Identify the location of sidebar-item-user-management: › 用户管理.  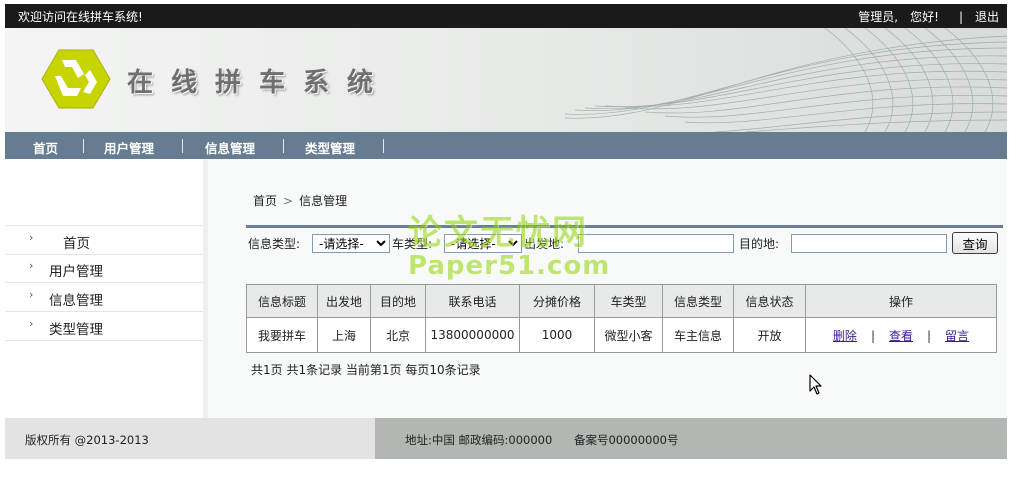
(104, 268).